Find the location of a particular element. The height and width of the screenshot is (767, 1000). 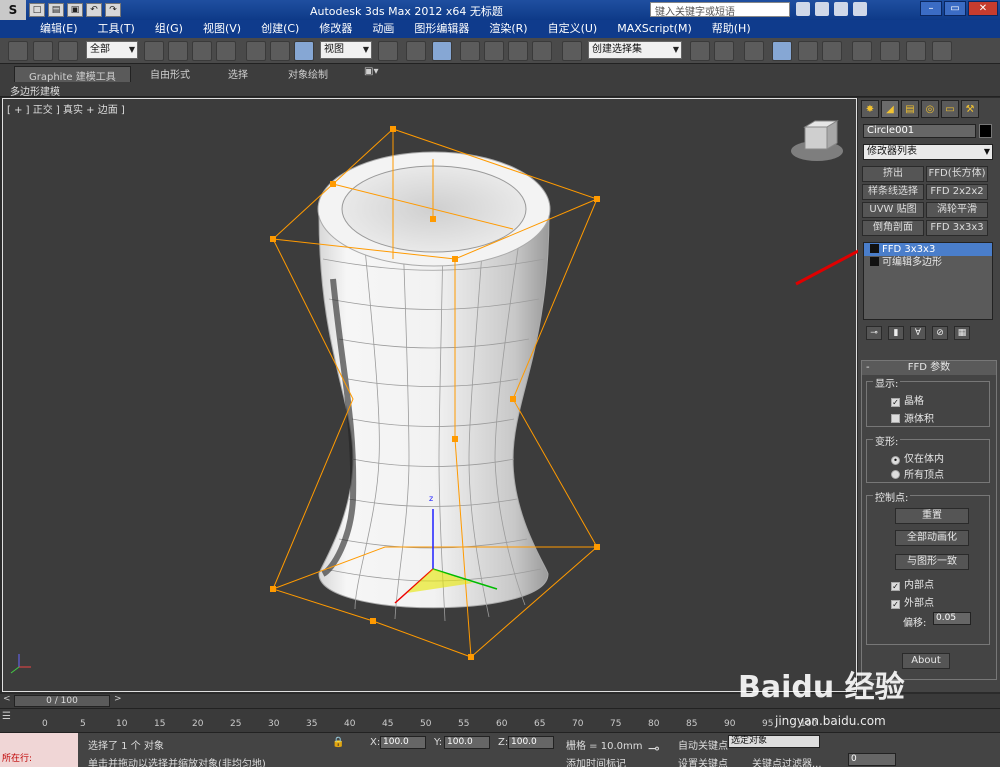

control-points-group: 控制点: 重置 全部动画化 与图形一致 ✓ 内部点 ✓ 外部点 偏移: 0.05 is located at coordinates (928, 567).